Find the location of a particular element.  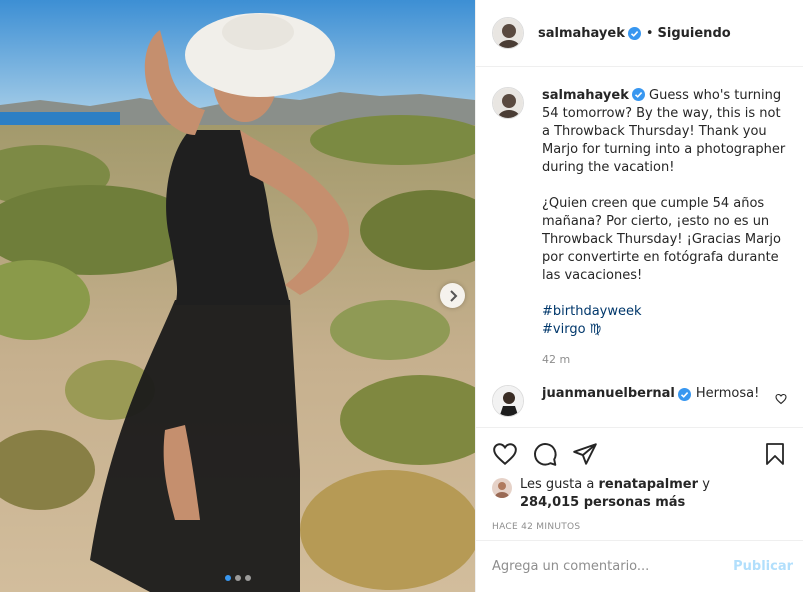

likes-conjunction: y is located at coordinates (706, 484).